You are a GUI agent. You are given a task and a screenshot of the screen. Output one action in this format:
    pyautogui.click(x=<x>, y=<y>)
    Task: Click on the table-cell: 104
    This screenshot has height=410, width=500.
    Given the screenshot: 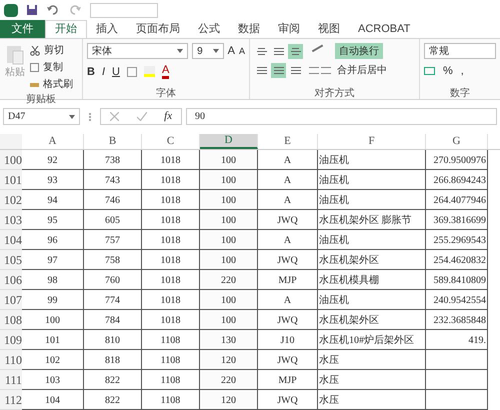 What is the action you would take?
    pyautogui.click(x=53, y=400)
    